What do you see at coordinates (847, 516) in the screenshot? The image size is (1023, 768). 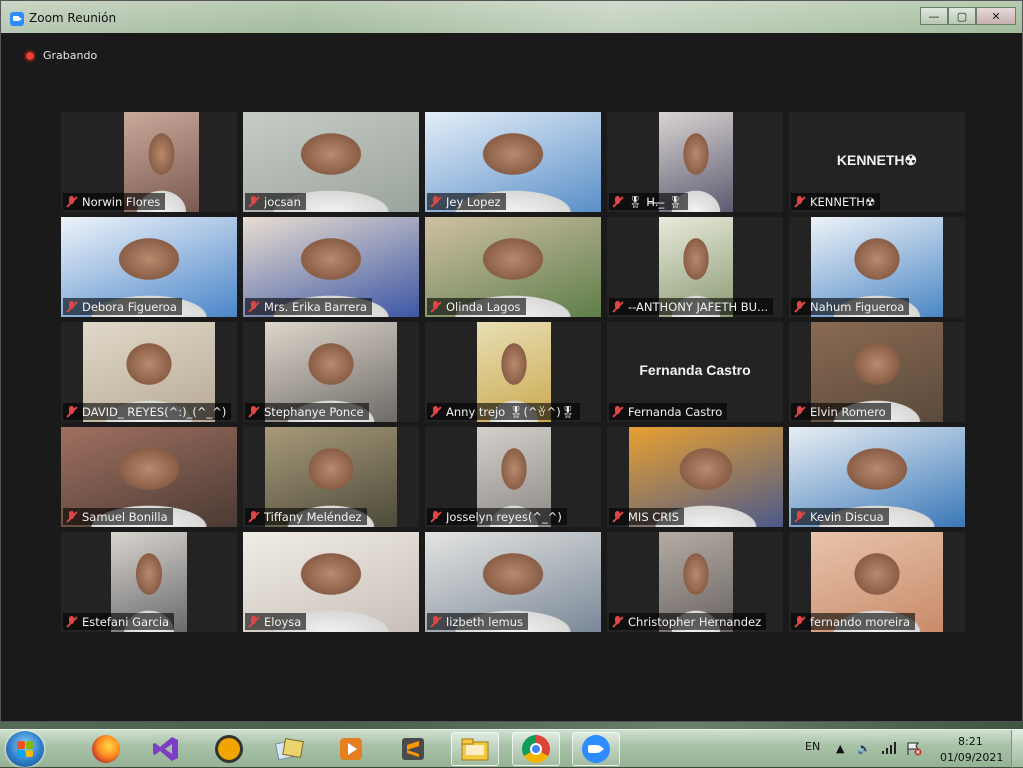 I see `participant-name: Kevin Discua` at bounding box center [847, 516].